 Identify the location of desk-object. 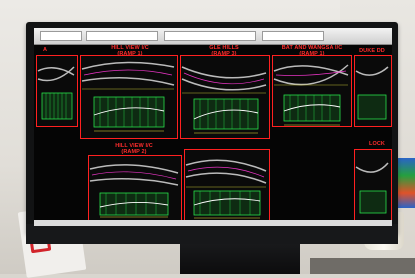
(406, 183).